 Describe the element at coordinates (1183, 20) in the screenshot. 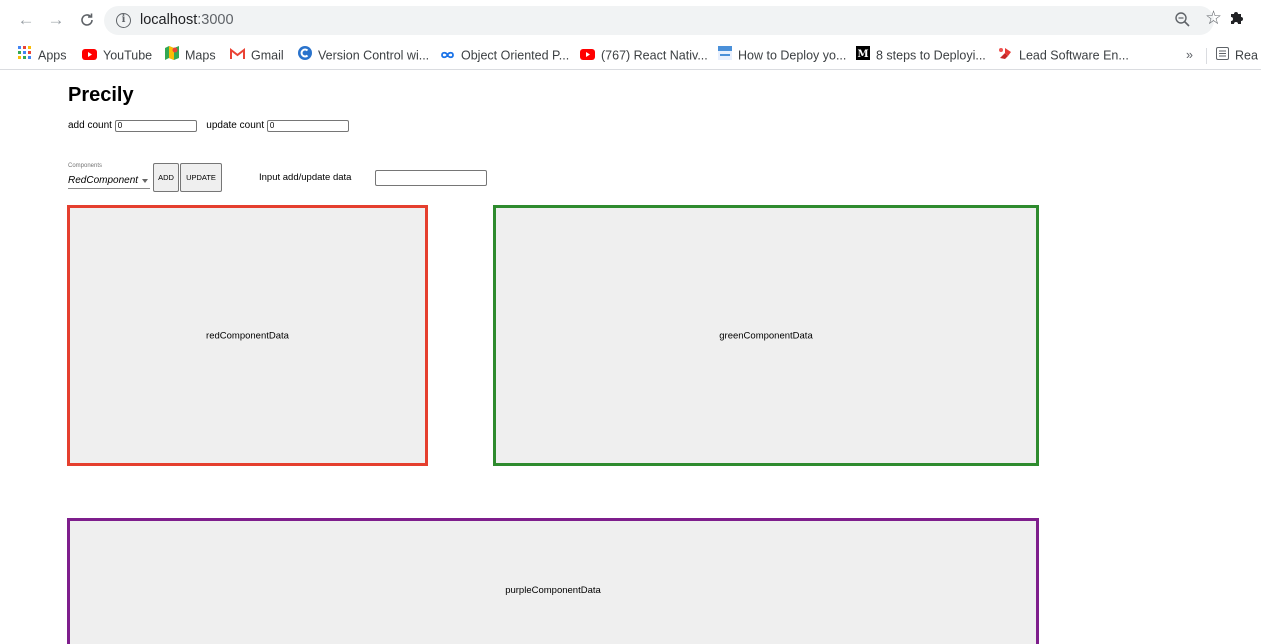

I see `zoom-icon` at that location.